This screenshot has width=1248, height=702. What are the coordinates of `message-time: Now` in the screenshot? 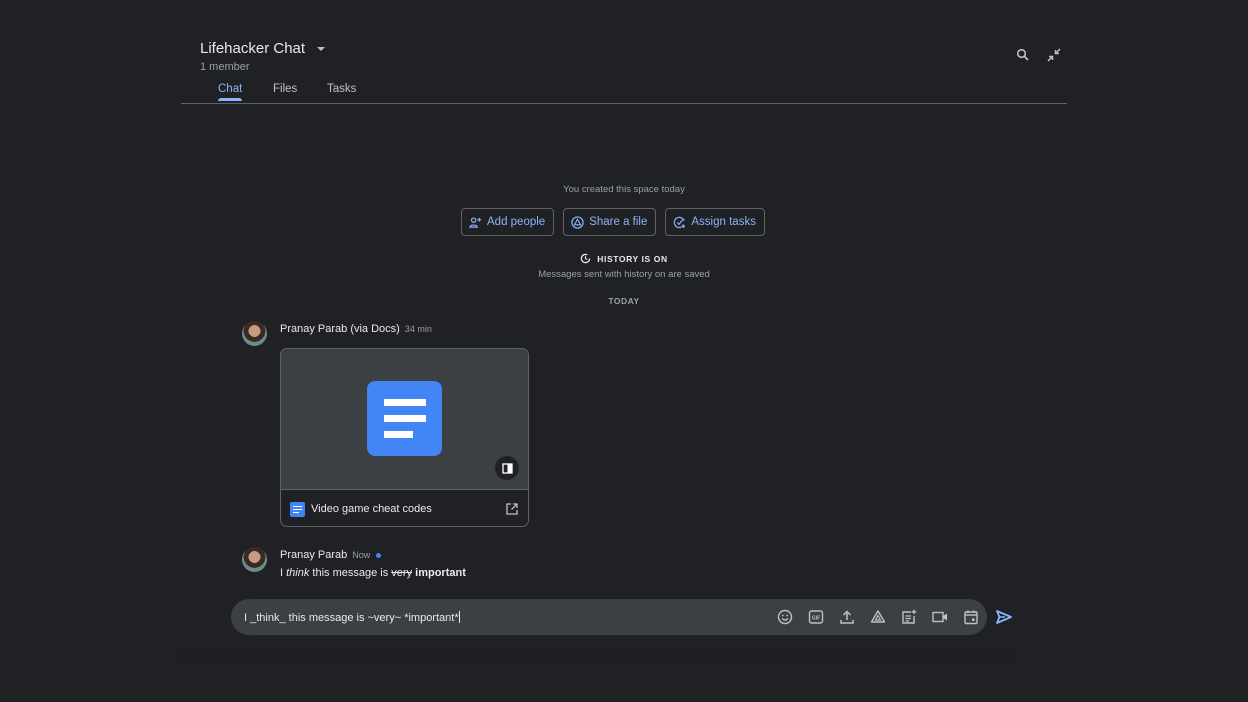 It's located at (361, 555).